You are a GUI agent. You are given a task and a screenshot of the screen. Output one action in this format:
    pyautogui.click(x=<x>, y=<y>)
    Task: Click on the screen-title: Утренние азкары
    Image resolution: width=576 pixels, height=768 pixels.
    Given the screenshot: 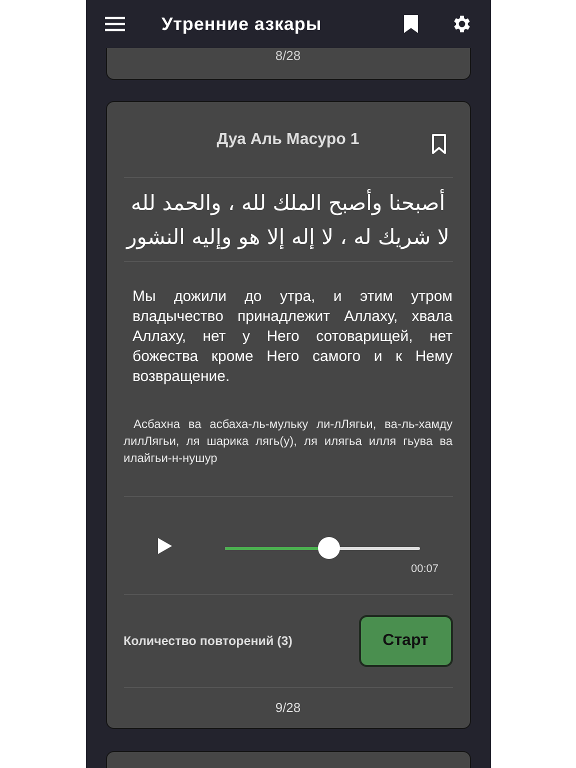 What is the action you would take?
    pyautogui.click(x=242, y=24)
    